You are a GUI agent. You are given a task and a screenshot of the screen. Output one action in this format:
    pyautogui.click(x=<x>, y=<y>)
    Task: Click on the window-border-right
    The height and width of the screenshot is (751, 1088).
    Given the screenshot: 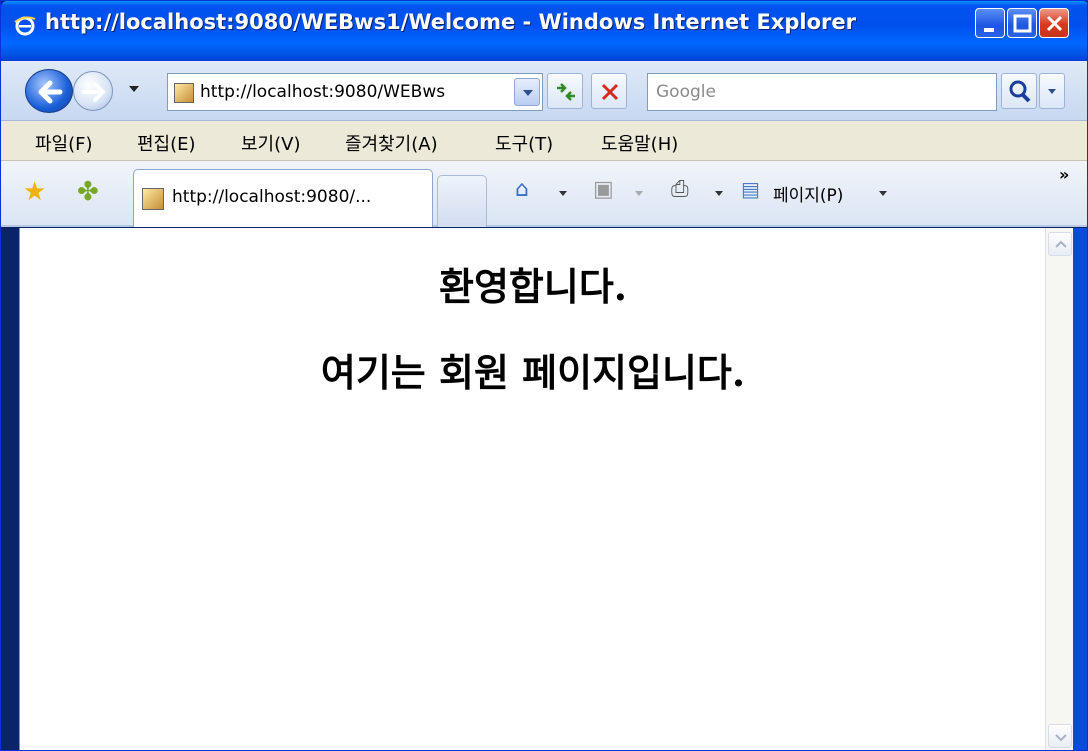 What is the action you would take?
    pyautogui.click(x=1080, y=489)
    